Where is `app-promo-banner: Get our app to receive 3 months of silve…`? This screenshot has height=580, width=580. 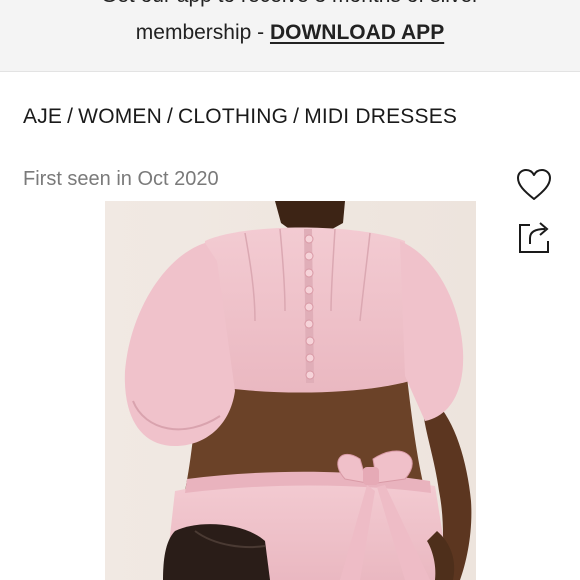 app-promo-banner: Get our app to receive 3 months of silve… is located at coordinates (290, 36).